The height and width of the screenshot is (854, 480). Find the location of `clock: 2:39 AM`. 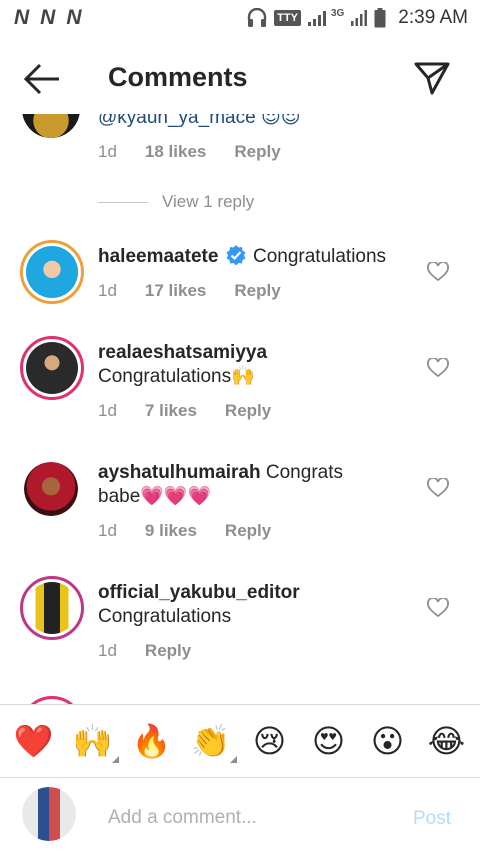

clock: 2:39 AM is located at coordinates (433, 17).